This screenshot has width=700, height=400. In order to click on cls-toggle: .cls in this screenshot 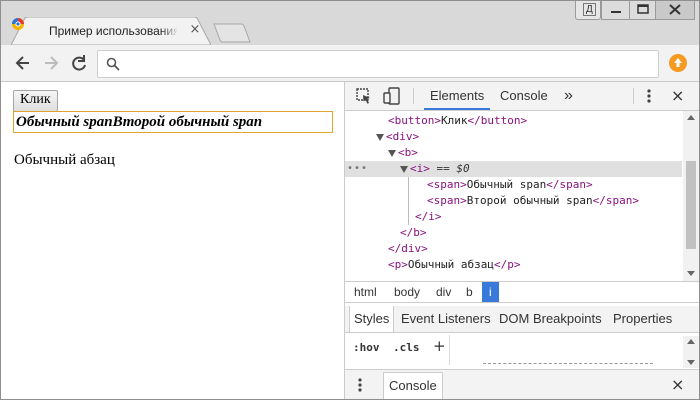, I will do `click(406, 347)`.